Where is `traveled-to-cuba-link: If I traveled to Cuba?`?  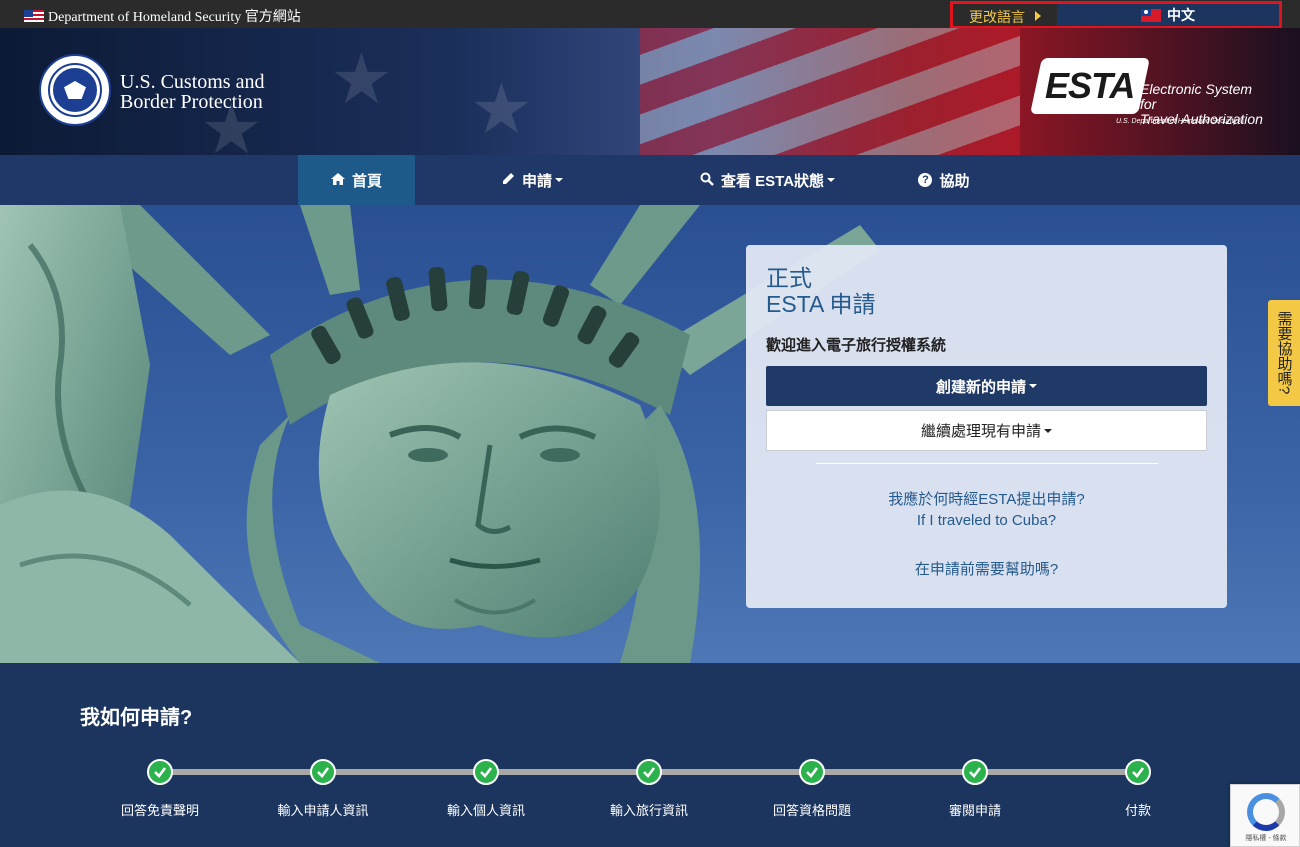
traveled-to-cuba-link: If I traveled to Cuba? is located at coordinates (986, 520).